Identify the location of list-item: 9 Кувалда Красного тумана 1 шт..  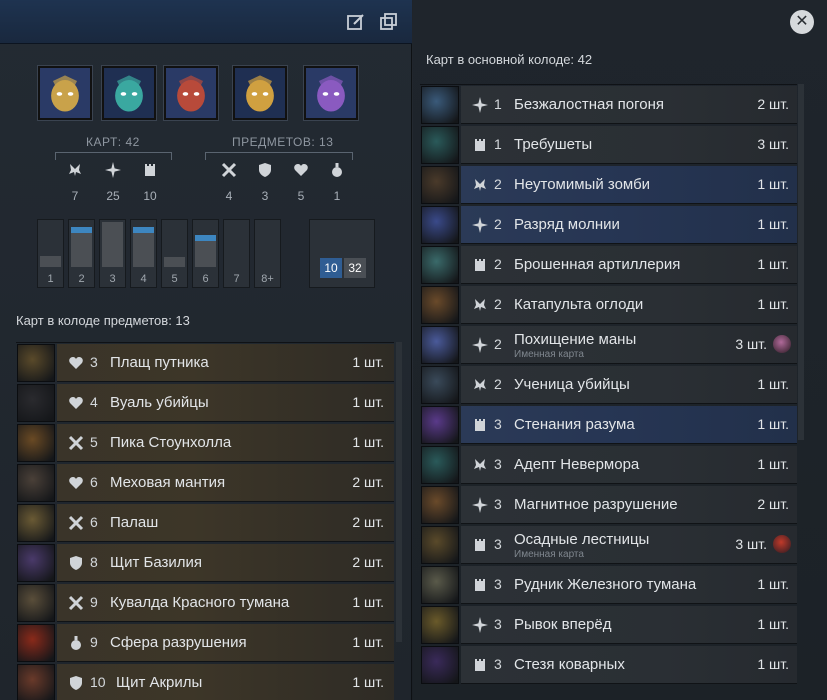
(205, 602).